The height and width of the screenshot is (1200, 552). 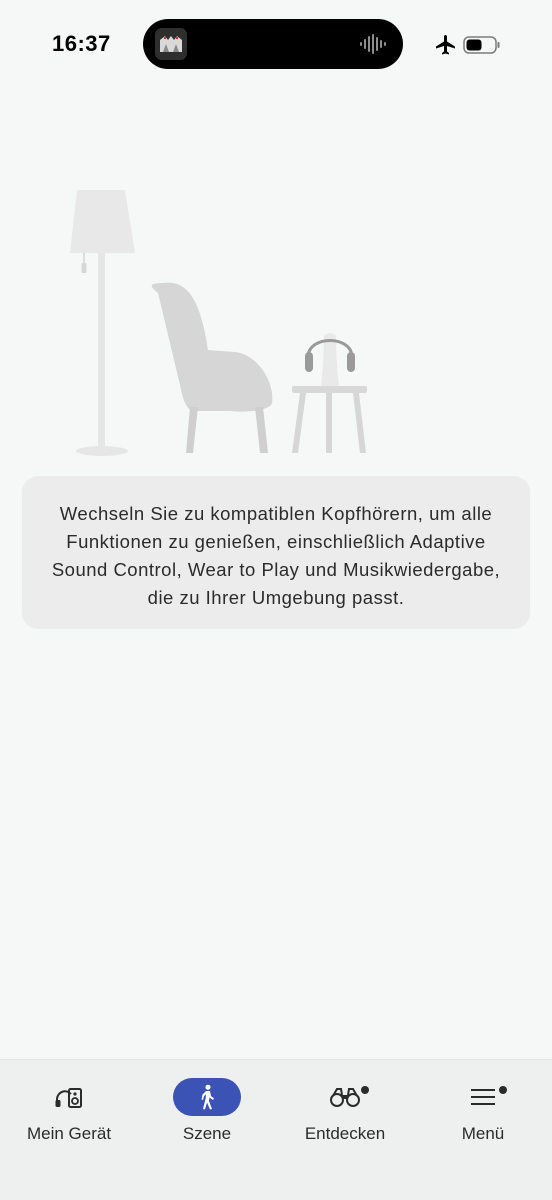 What do you see at coordinates (330, 359) in the screenshot?
I see `headphones-icon` at bounding box center [330, 359].